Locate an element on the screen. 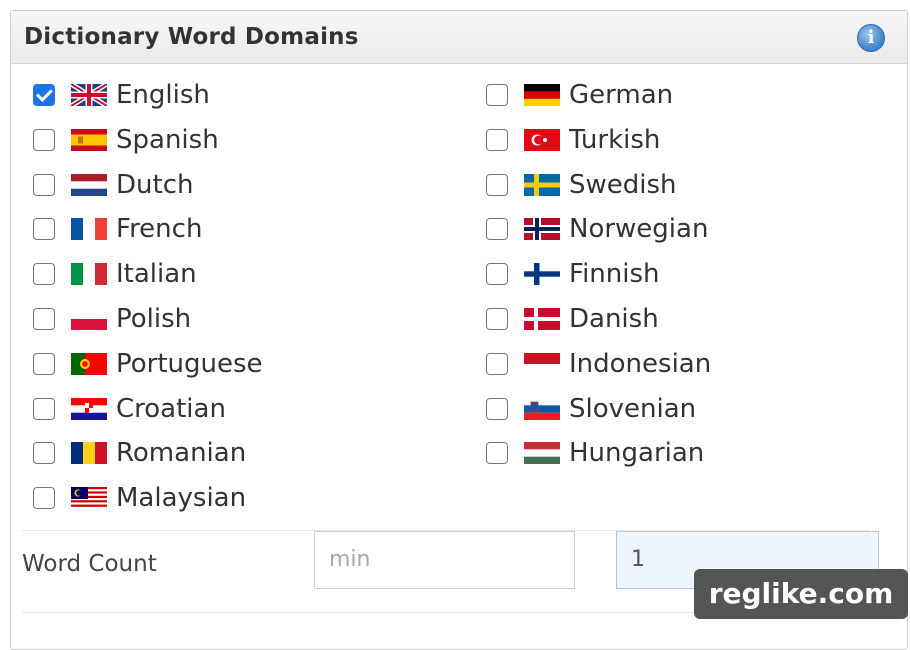  flag-it-icon is located at coordinates (89, 274).